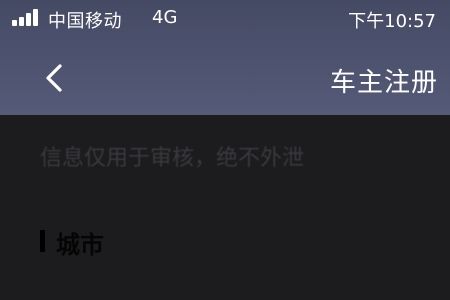 The width and height of the screenshot is (450, 300). I want to click on carrier-name: 中国移动, so click(85, 21).